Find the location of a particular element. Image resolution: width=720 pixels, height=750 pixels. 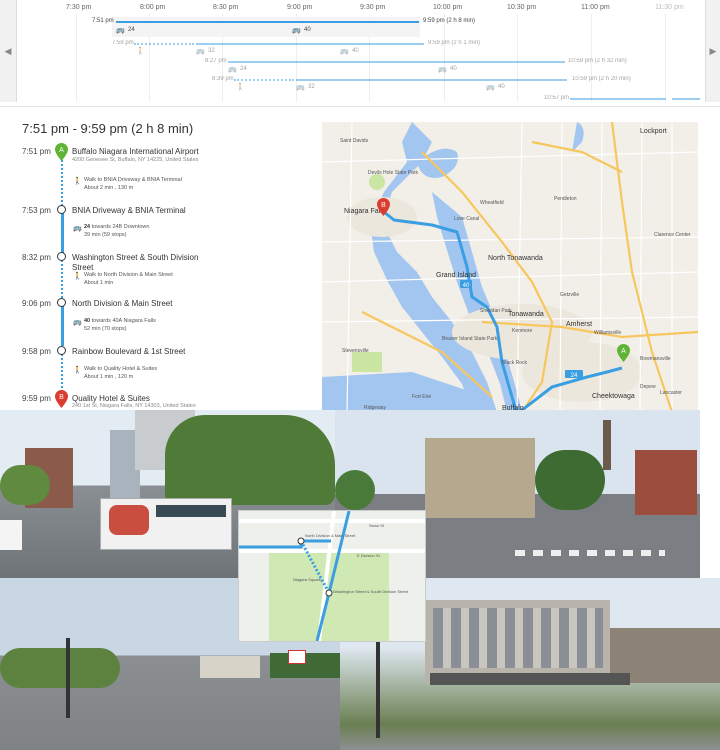

map-city-label: Lockport is located at coordinates (653, 131).